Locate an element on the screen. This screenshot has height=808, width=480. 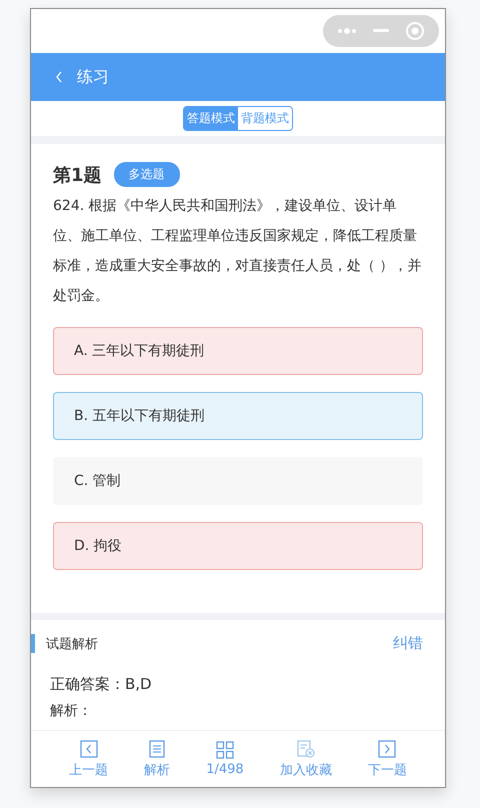
back-icon is located at coordinates (59, 77).